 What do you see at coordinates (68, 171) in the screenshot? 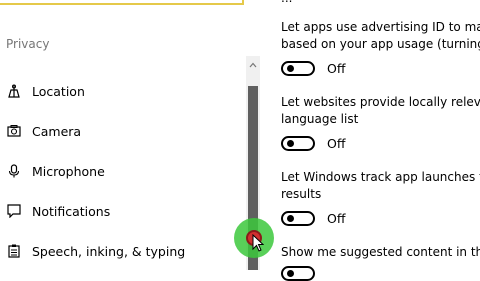
I see `sidebar-item-label: Microphone` at bounding box center [68, 171].